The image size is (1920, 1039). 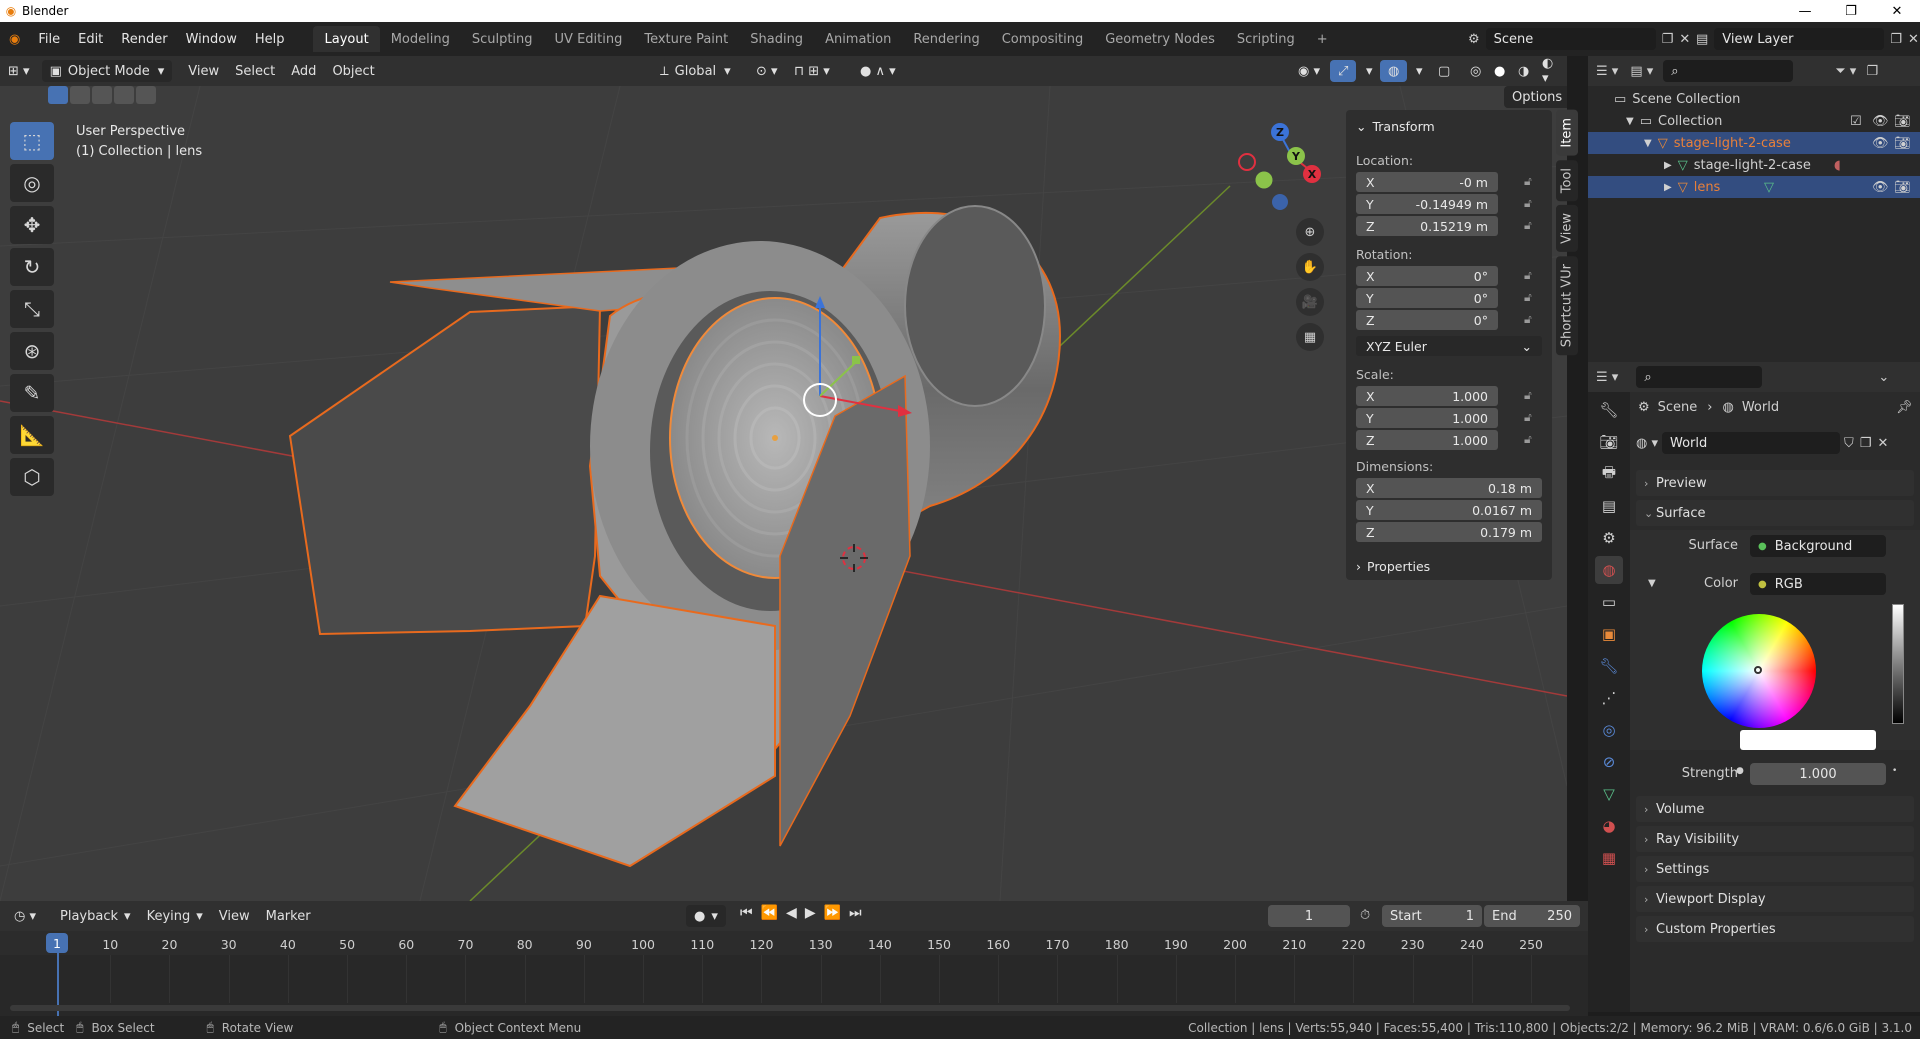 What do you see at coordinates (1609, 826) in the screenshot?
I see `material-tab-icon: ◕` at bounding box center [1609, 826].